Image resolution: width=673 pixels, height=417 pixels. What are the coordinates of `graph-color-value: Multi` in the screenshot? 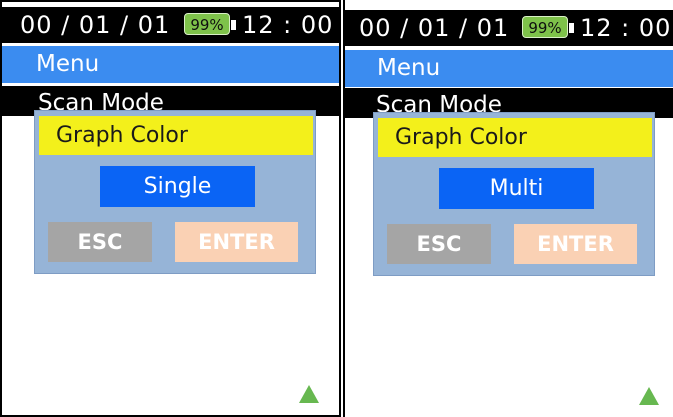 It's located at (516, 188).